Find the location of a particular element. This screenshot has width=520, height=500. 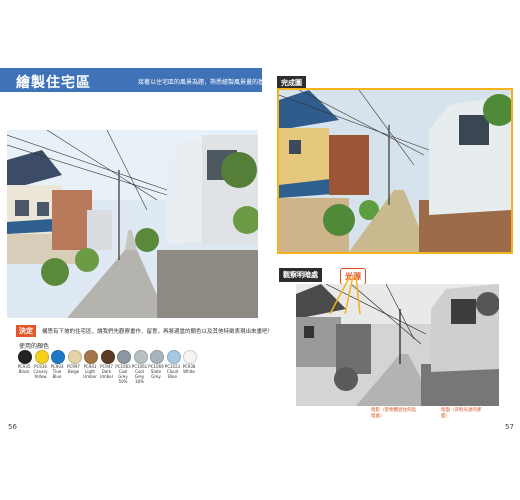

color-name: Dark Umber is located at coordinates (106, 374).